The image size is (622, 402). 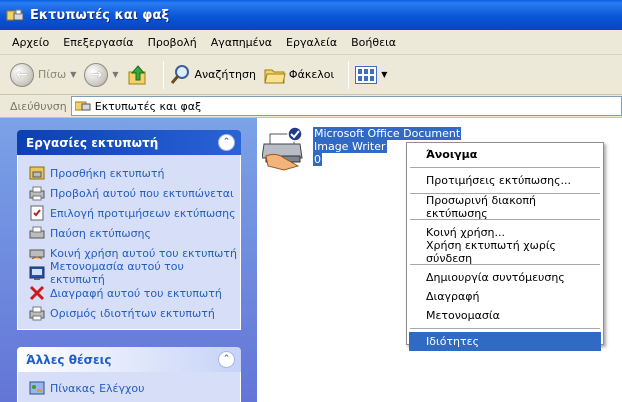 I want to click on task-delete-printer: Διαγραφή αυτού του εκτυπωτή, so click(x=134, y=293).